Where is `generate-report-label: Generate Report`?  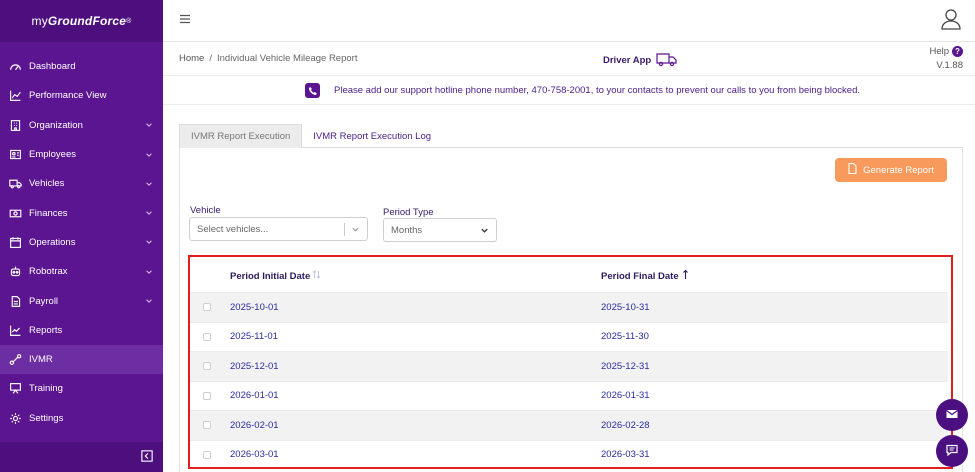 generate-report-label: Generate Report is located at coordinates (898, 170).